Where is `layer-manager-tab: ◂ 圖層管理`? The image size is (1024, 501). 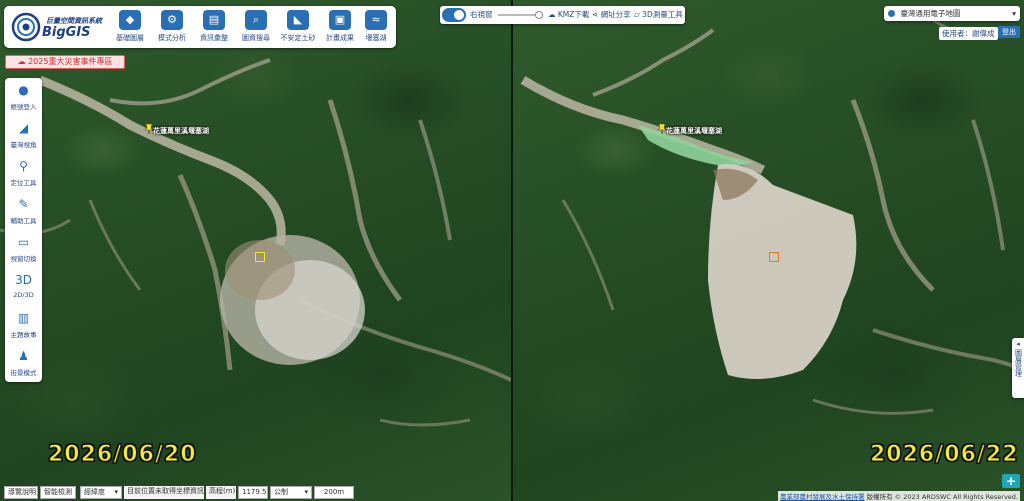 layer-manager-tab: ◂ 圖層管理 is located at coordinates (1018, 368).